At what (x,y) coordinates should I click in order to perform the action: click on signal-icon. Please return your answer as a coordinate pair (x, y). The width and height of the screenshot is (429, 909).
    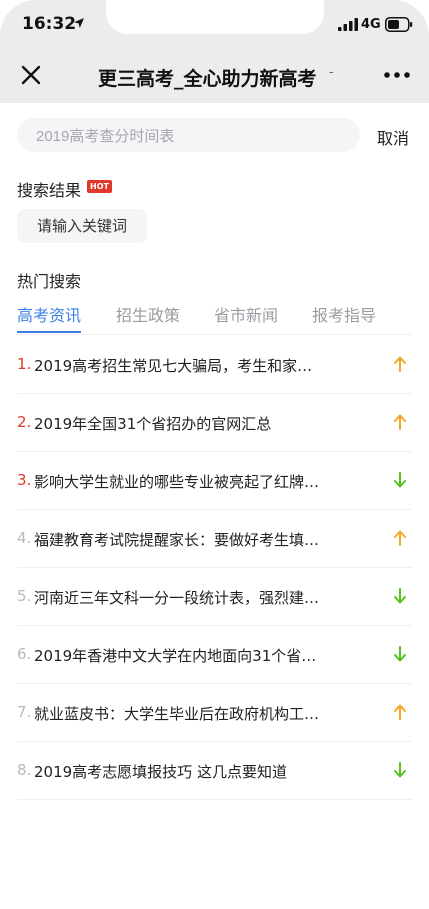
    Looking at the image, I should click on (348, 24).